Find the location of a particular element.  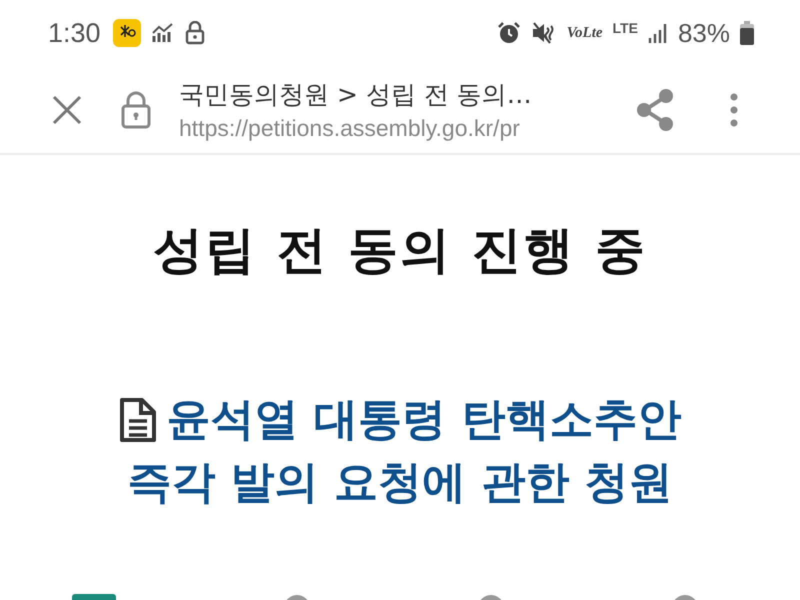

volte-indicator: VoLte is located at coordinates (584, 33).